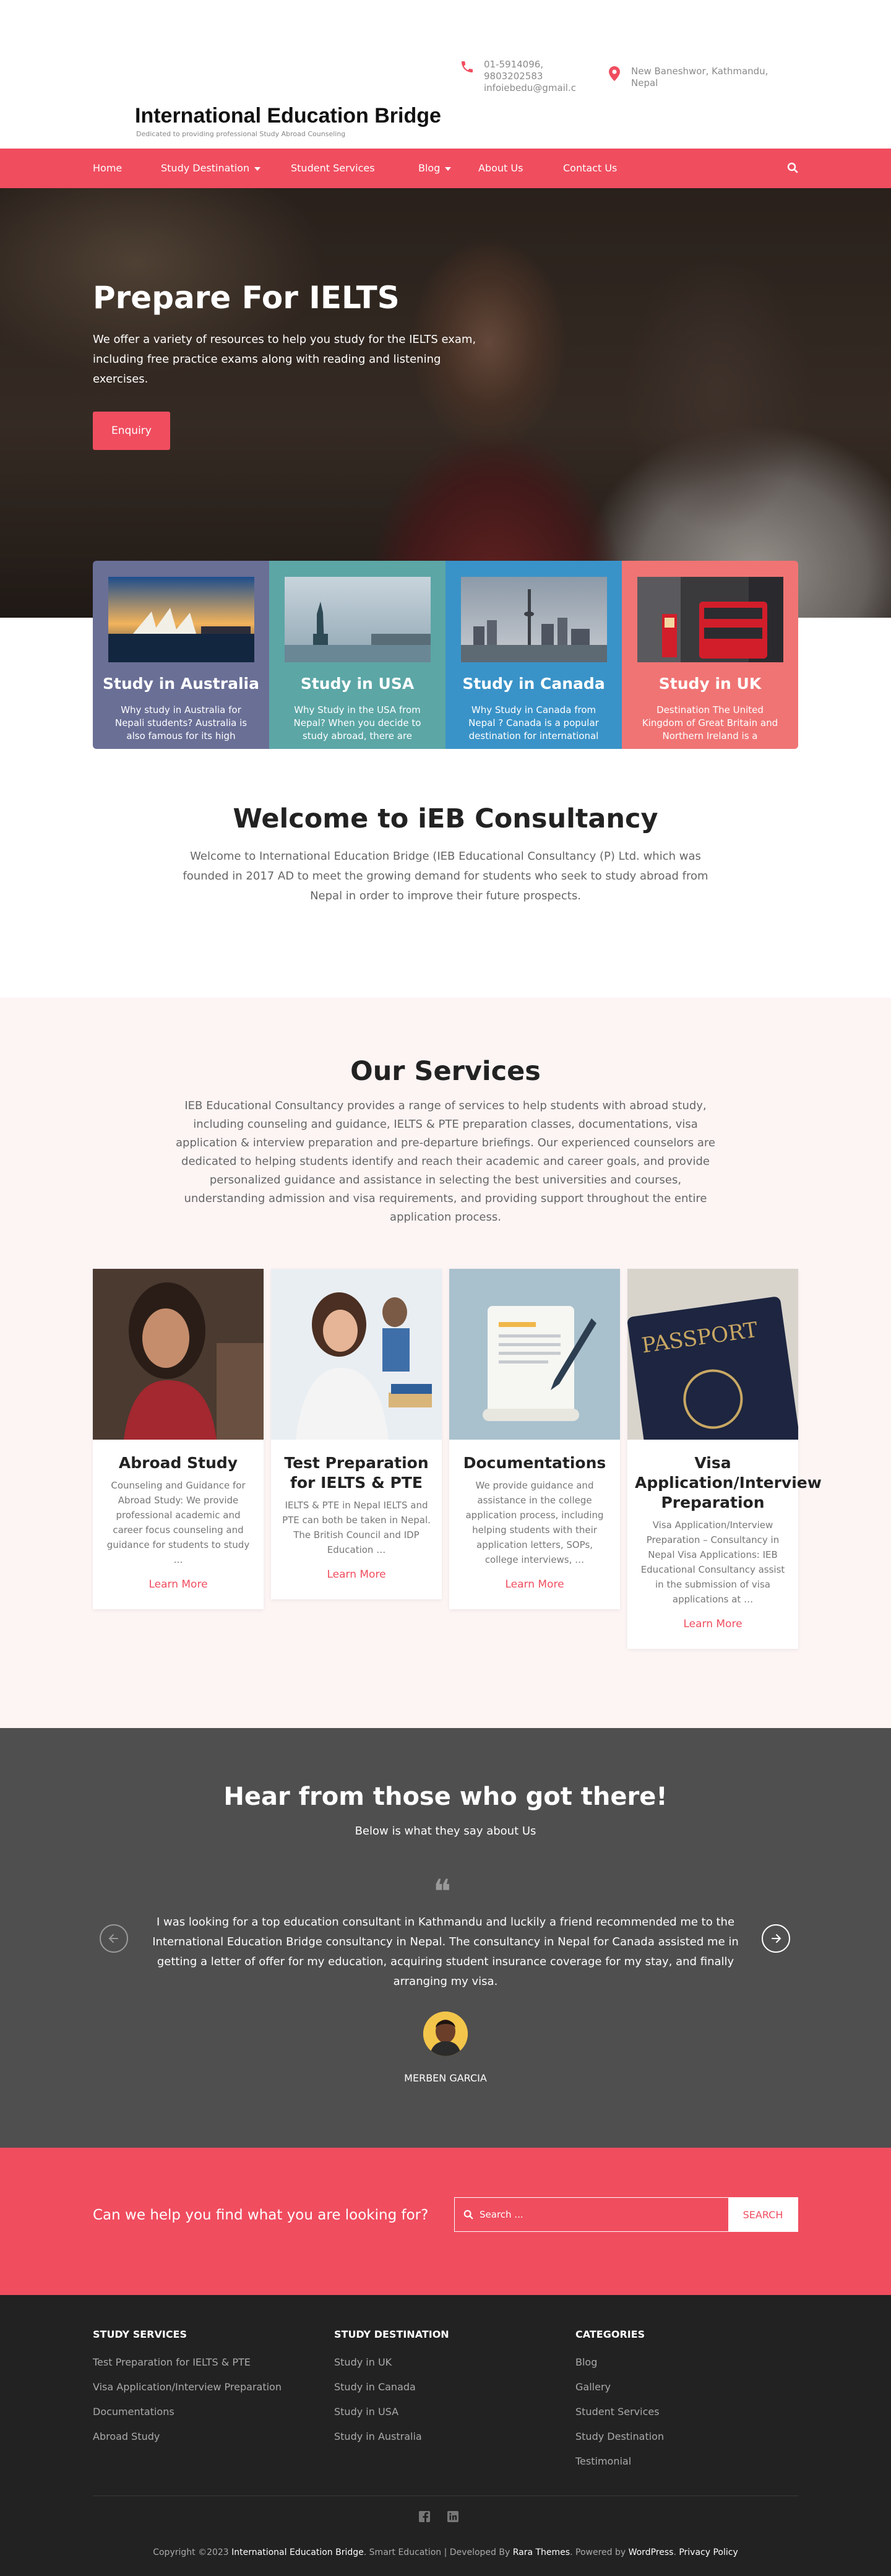 The width and height of the screenshot is (891, 2576). I want to click on destination-title: Study in Australia, so click(181, 684).